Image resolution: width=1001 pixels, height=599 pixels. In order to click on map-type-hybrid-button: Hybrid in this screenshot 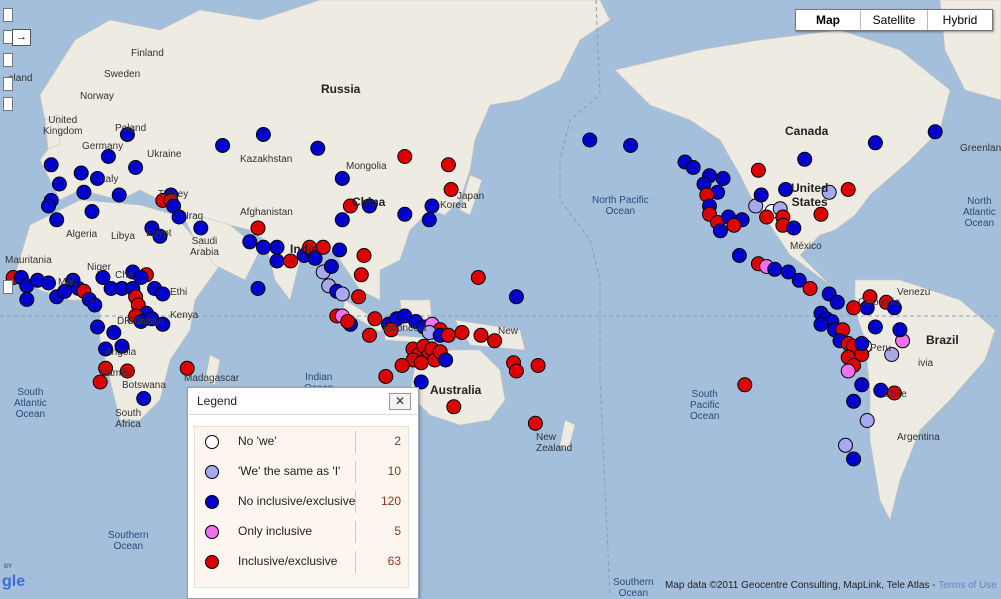, I will do `click(959, 20)`.